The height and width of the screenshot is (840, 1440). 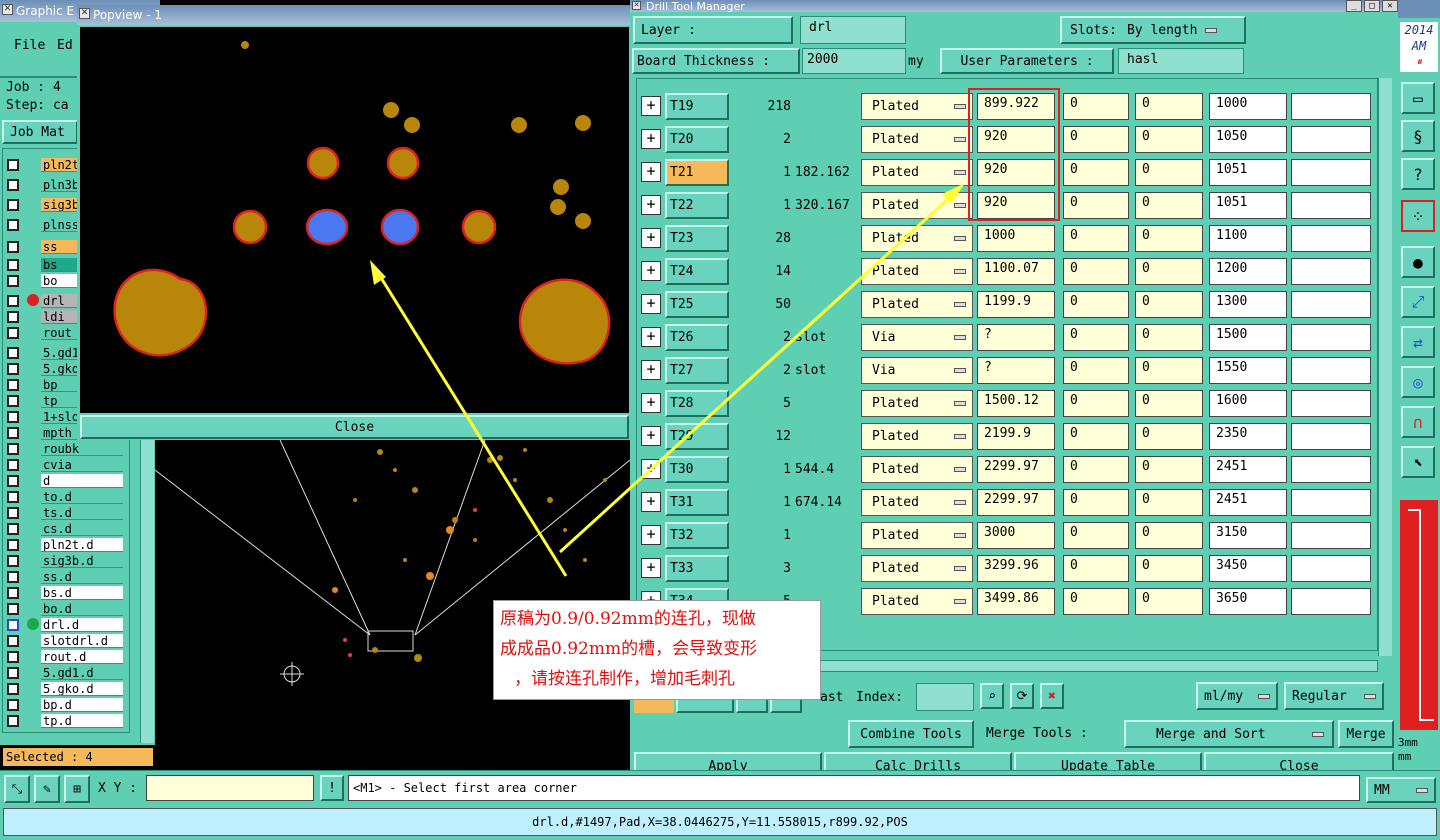 What do you see at coordinates (629, 649) in the screenshot?
I see `annotation-line-2: 成成品0.92mm的槽，会导致变形` at bounding box center [629, 649].